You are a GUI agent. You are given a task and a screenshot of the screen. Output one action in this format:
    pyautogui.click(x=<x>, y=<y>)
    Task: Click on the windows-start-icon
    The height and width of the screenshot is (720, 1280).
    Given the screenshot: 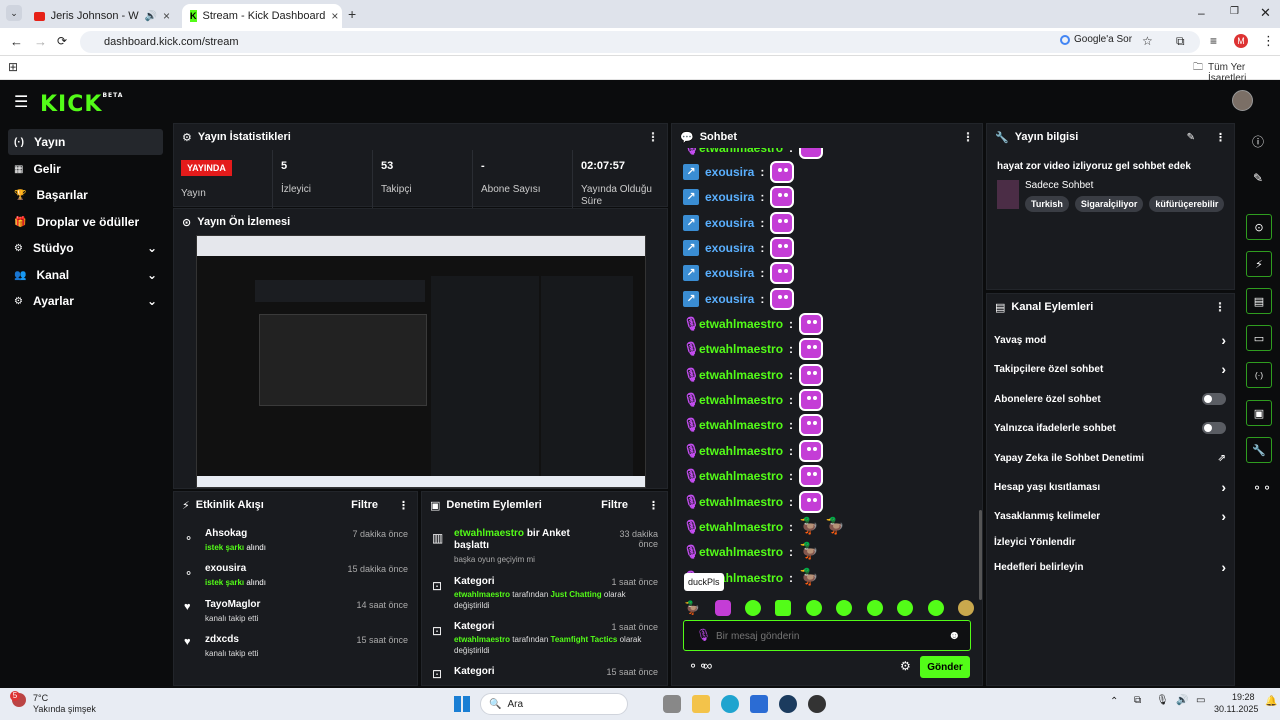 What is the action you would take?
    pyautogui.click(x=462, y=704)
    